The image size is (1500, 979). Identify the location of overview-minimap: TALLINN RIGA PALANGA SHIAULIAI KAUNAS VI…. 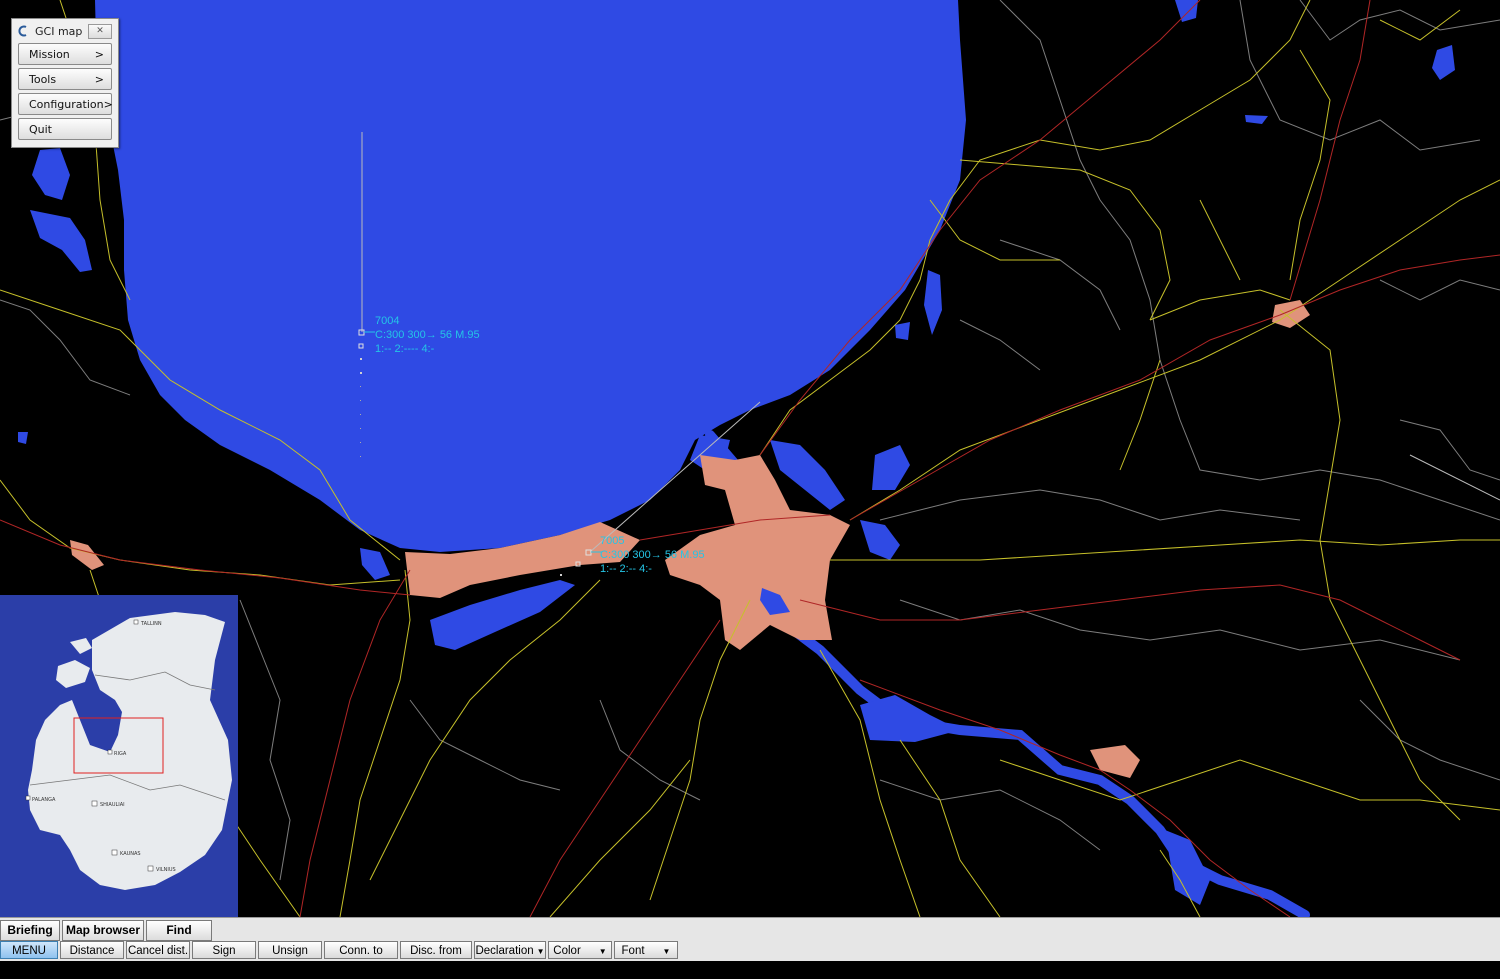
(119, 756).